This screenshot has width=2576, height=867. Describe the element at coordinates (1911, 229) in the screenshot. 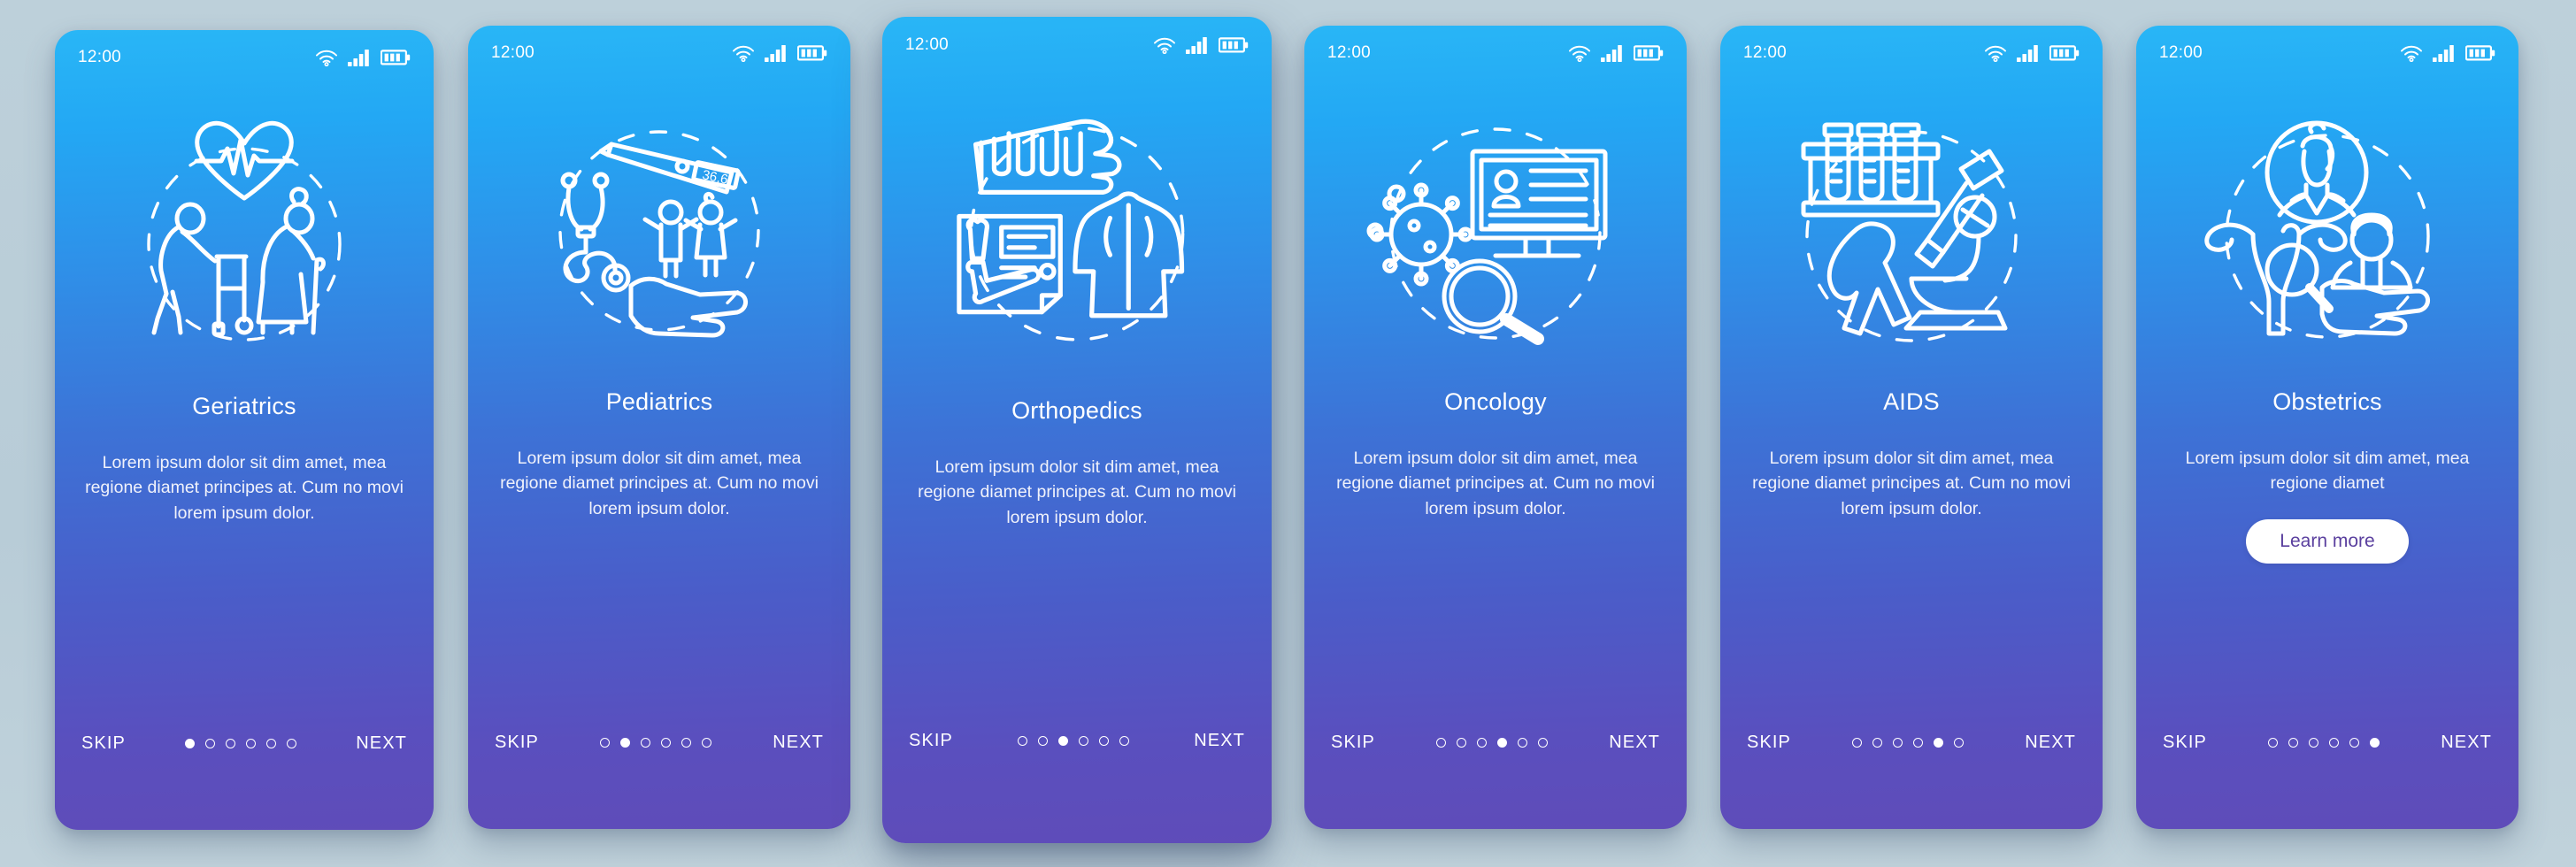

I see `aids-illustration` at that location.